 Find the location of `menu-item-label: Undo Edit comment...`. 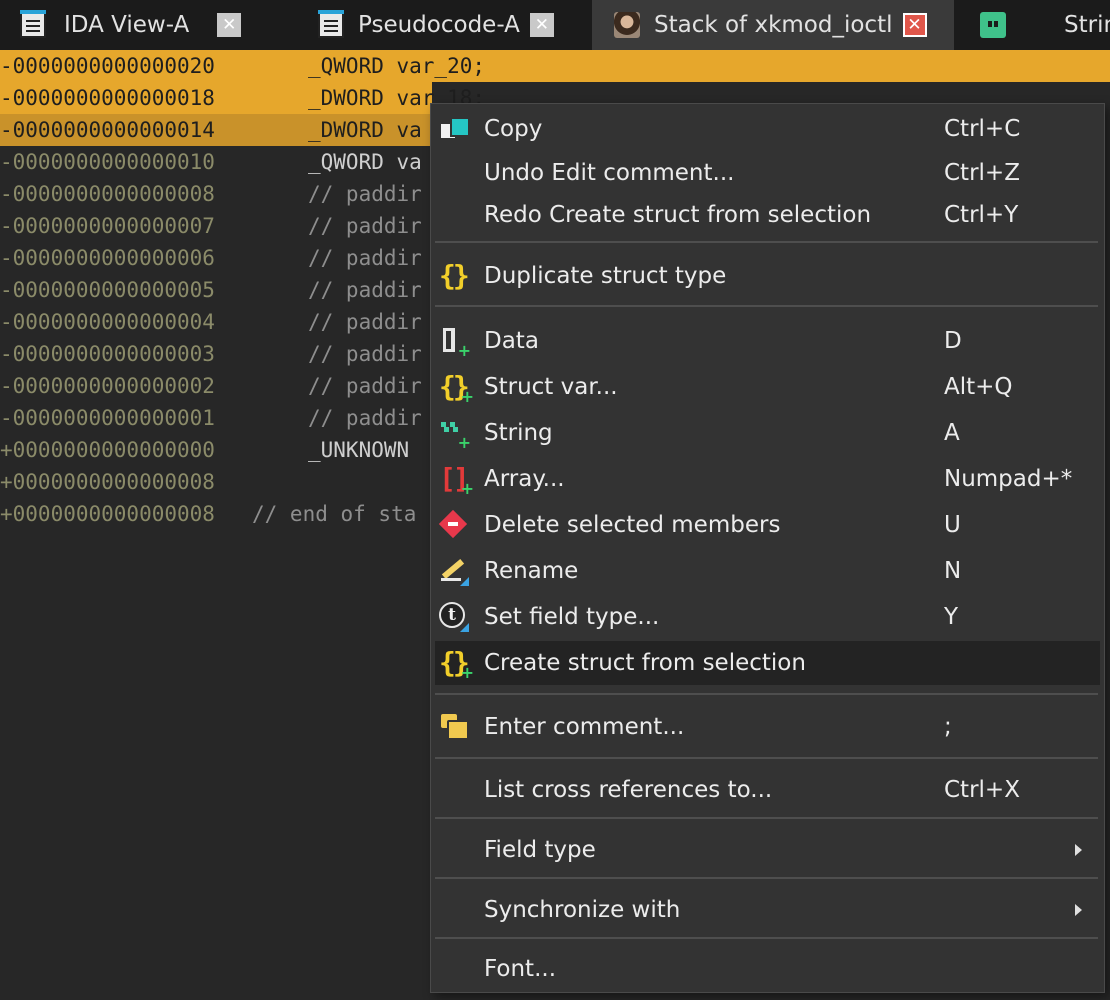

menu-item-label: Undo Edit comment... is located at coordinates (609, 173).